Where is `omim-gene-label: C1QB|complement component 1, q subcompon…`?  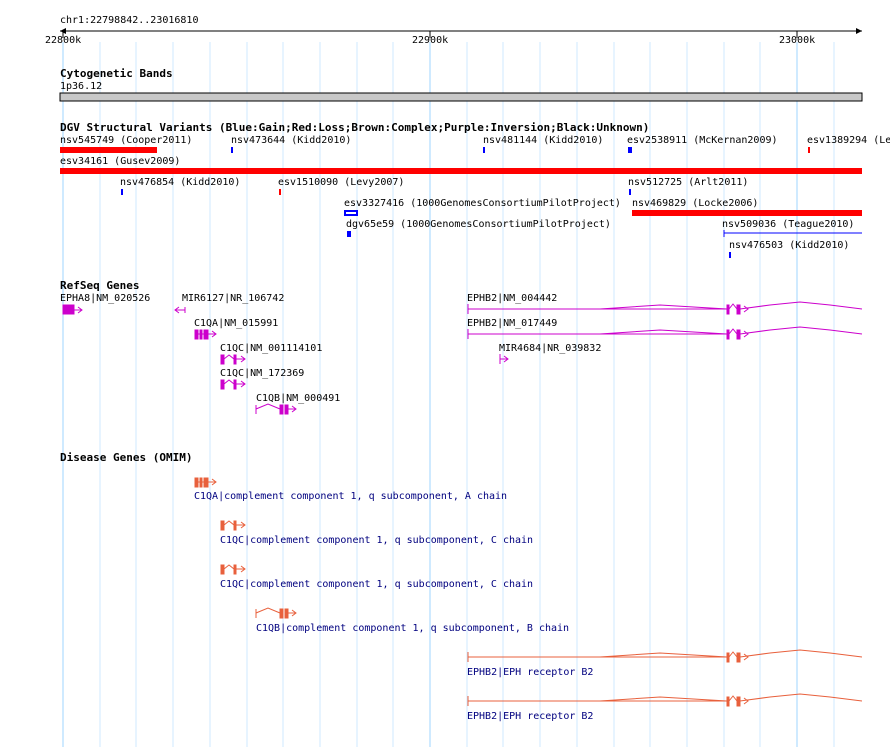
omim-gene-label: C1QB|complement component 1, q subcompon… is located at coordinates (413, 628).